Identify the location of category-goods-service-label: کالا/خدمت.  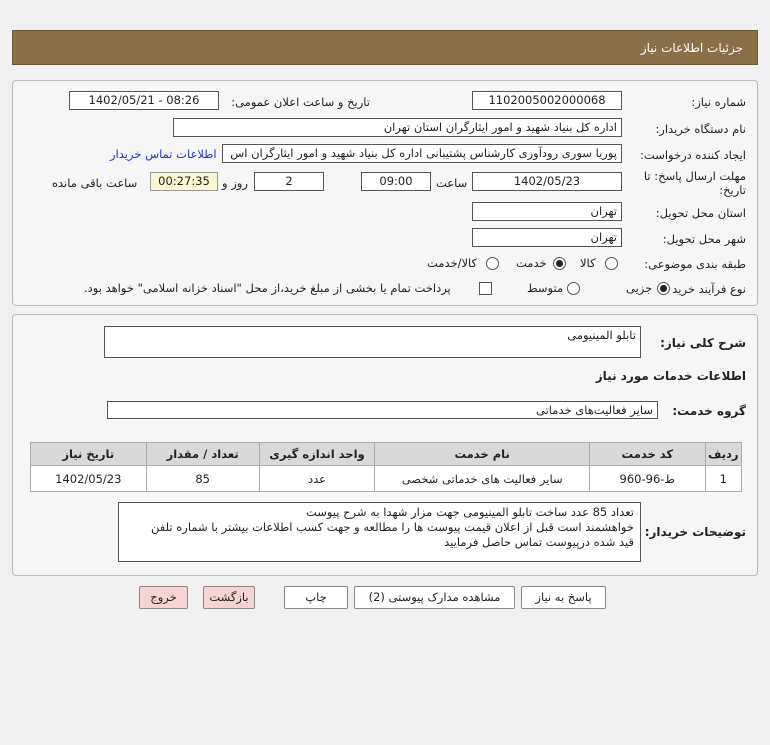
(452, 263).